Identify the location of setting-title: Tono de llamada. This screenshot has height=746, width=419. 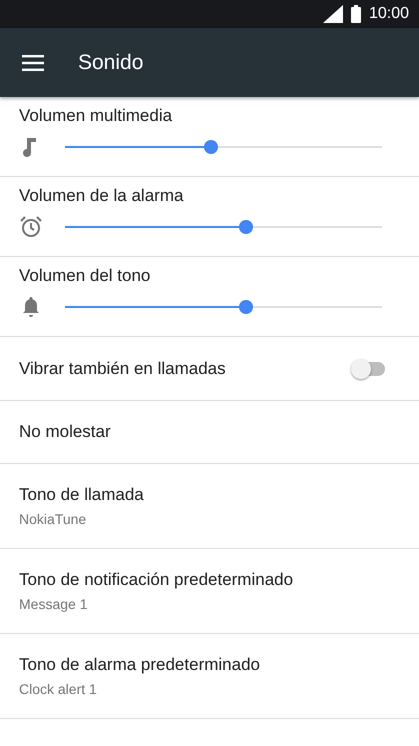
(209, 495).